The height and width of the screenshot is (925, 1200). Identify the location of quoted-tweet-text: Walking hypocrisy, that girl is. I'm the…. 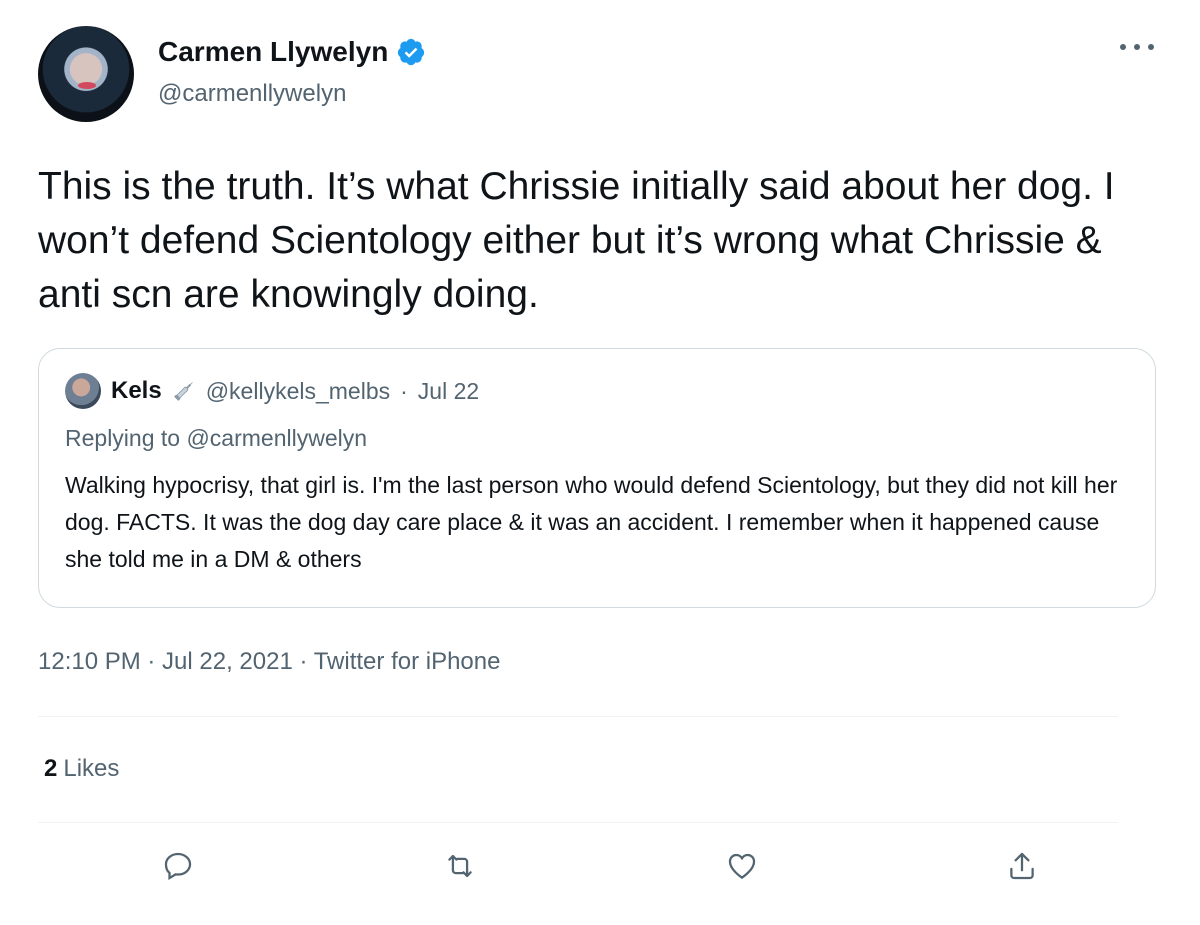
(591, 522).